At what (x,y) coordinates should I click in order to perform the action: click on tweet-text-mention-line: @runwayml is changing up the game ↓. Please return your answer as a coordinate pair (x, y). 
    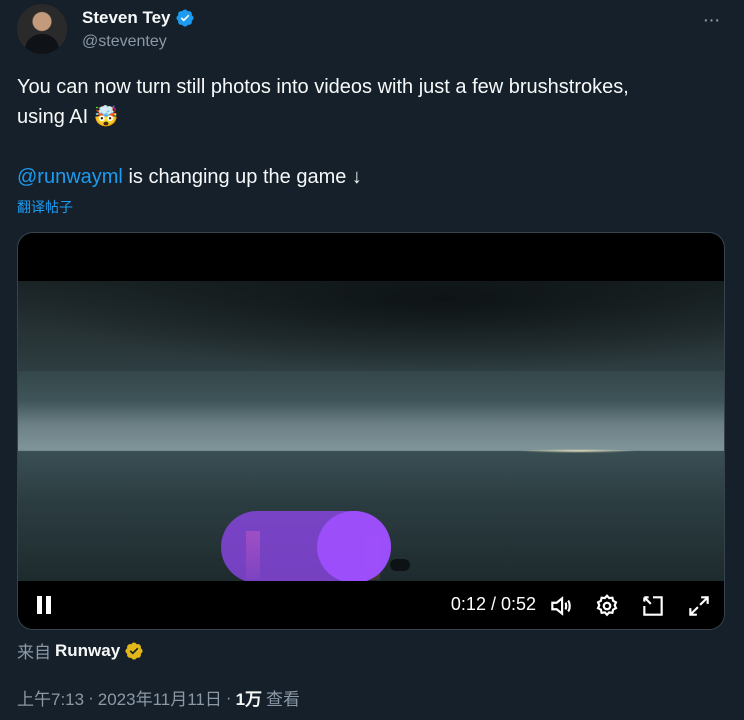
    Looking at the image, I should click on (189, 177).